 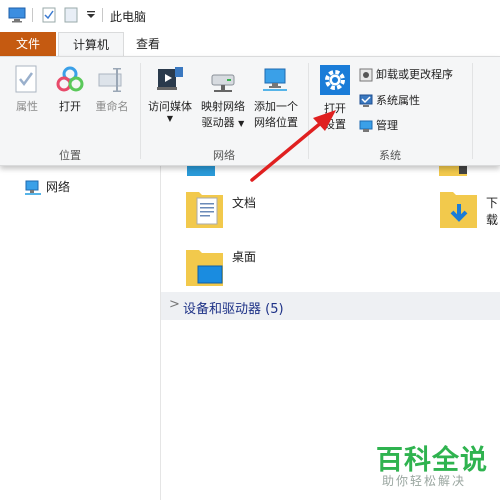 I want to click on media-icon, so click(x=170, y=78).